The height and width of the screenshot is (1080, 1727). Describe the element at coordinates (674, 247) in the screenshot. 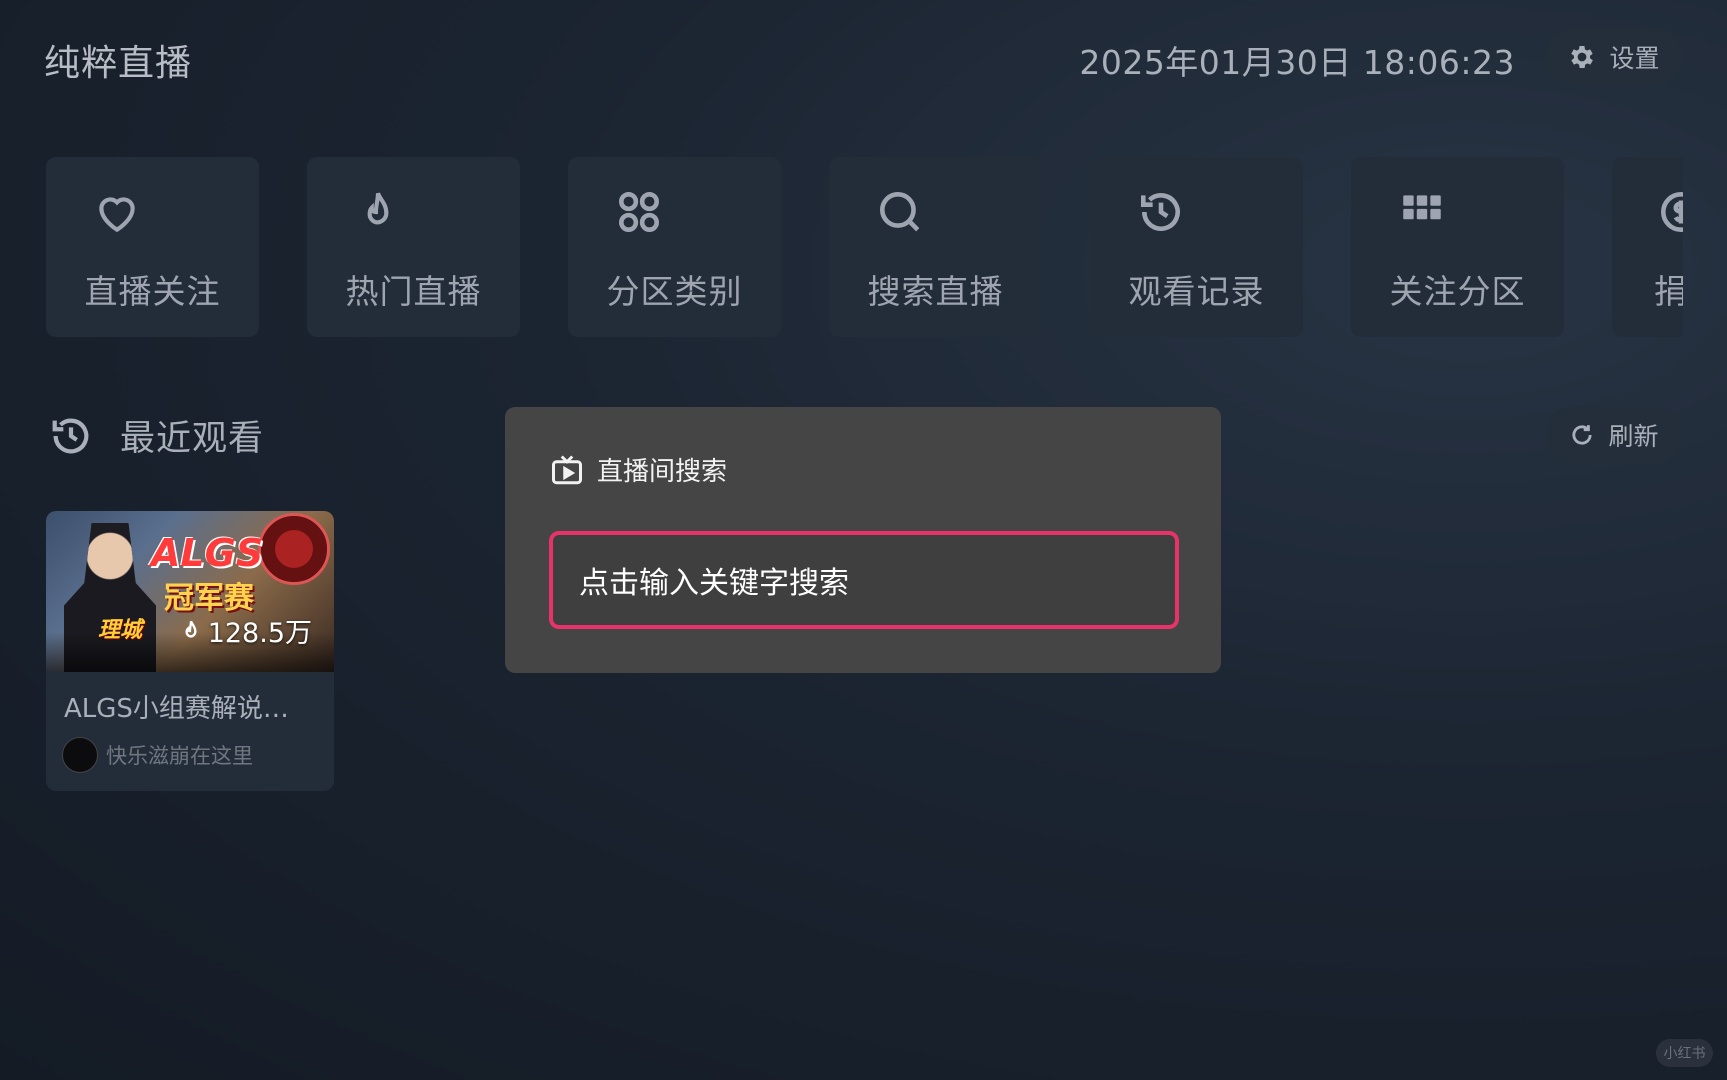

I see `nav-tile-category: 分区类别` at that location.